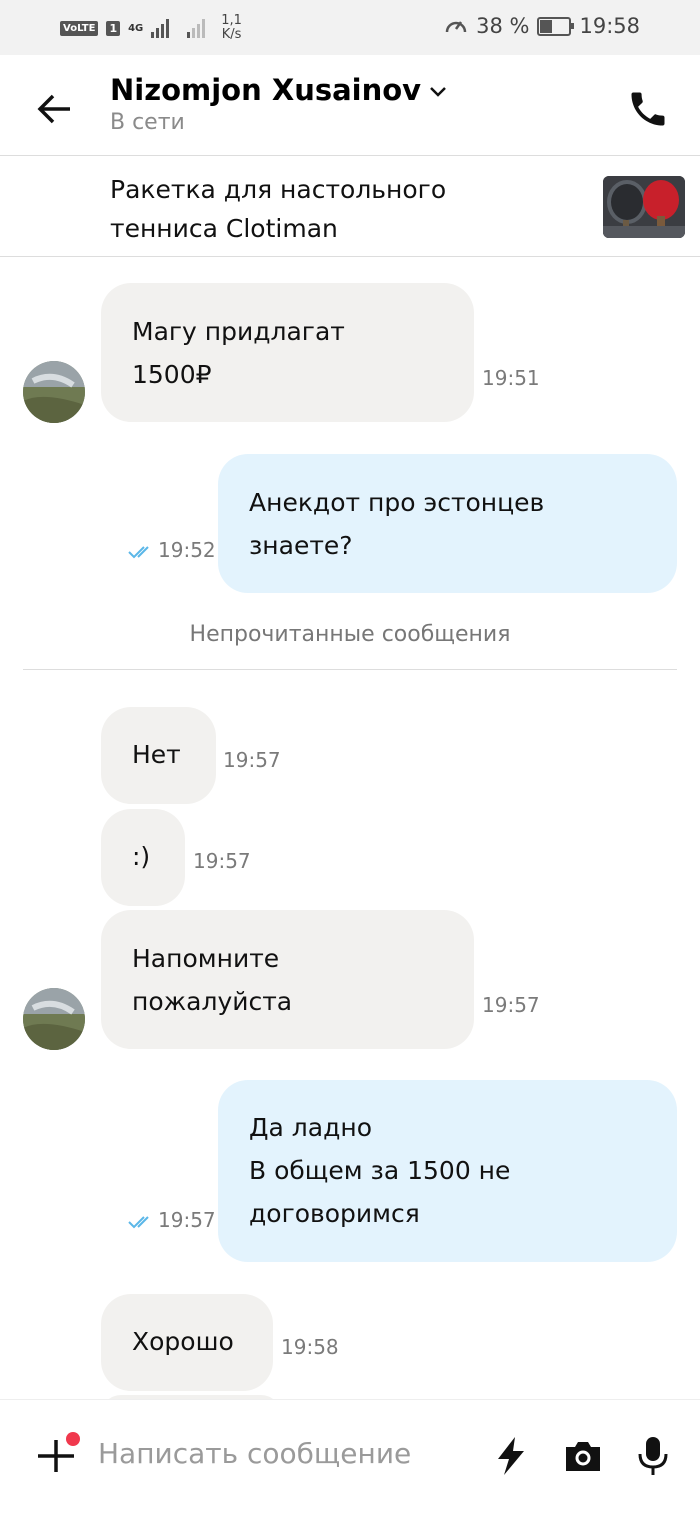 The image size is (700, 1518). What do you see at coordinates (397, 524) in the screenshot?
I see `message-text: Анекдот про эстонцев знаете?` at bounding box center [397, 524].